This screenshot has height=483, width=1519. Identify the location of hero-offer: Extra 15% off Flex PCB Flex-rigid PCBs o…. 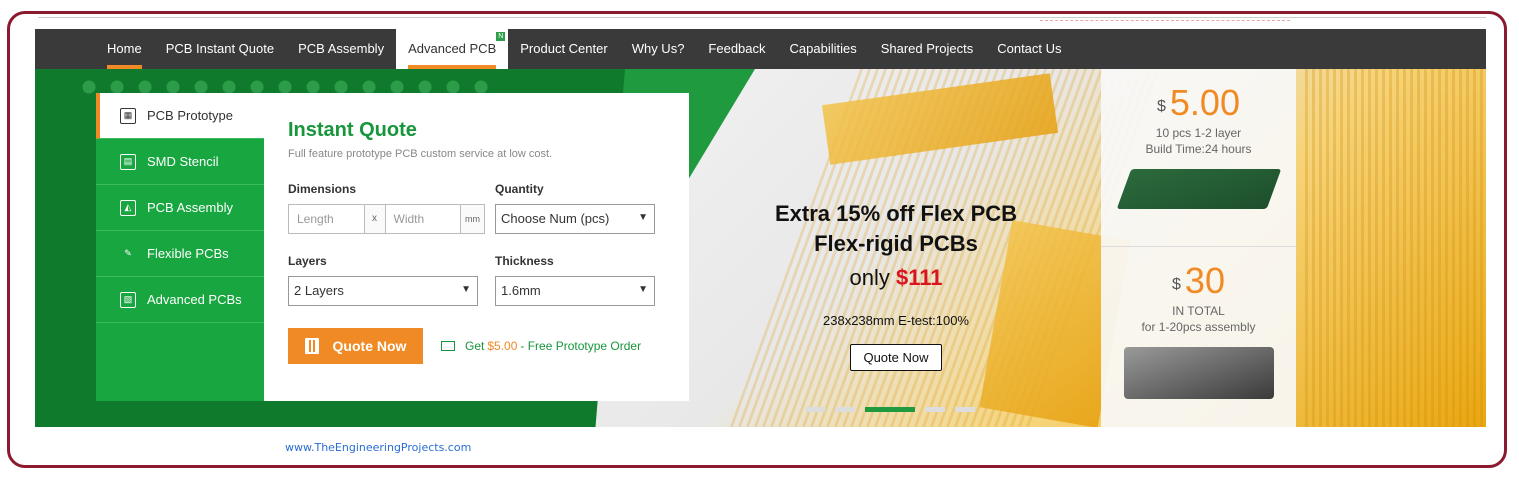
(896, 285).